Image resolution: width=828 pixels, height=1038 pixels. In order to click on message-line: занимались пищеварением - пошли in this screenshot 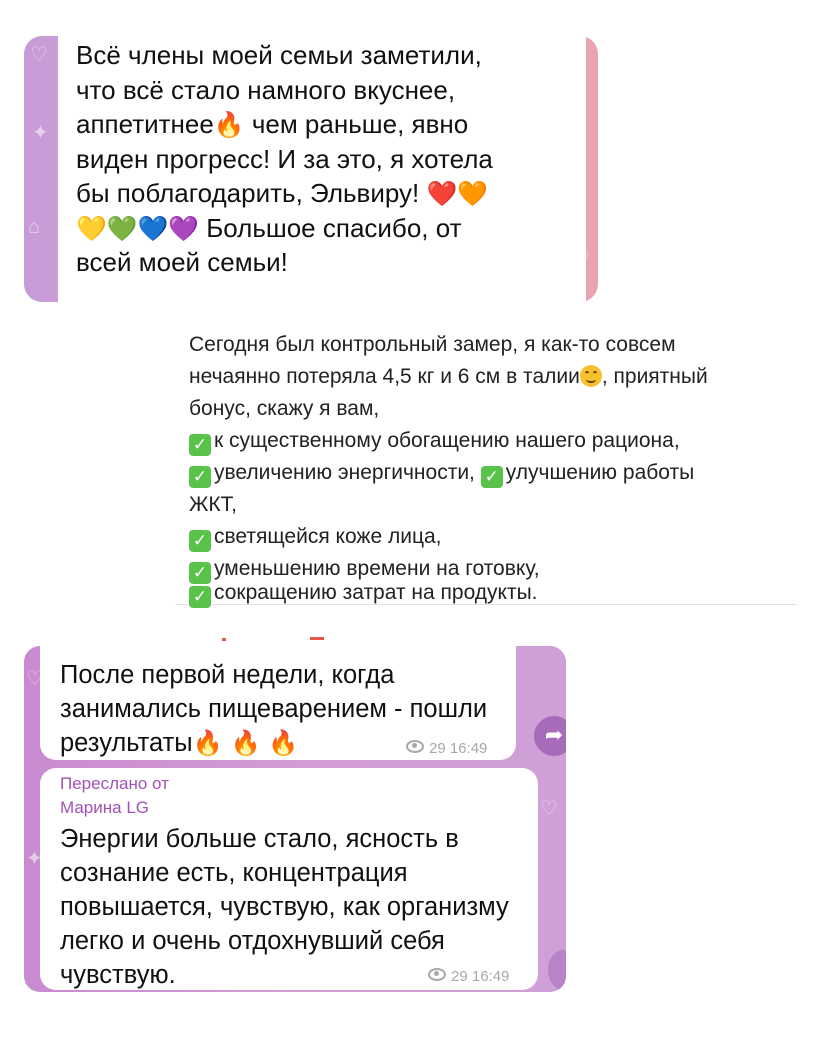, I will do `click(274, 709)`.